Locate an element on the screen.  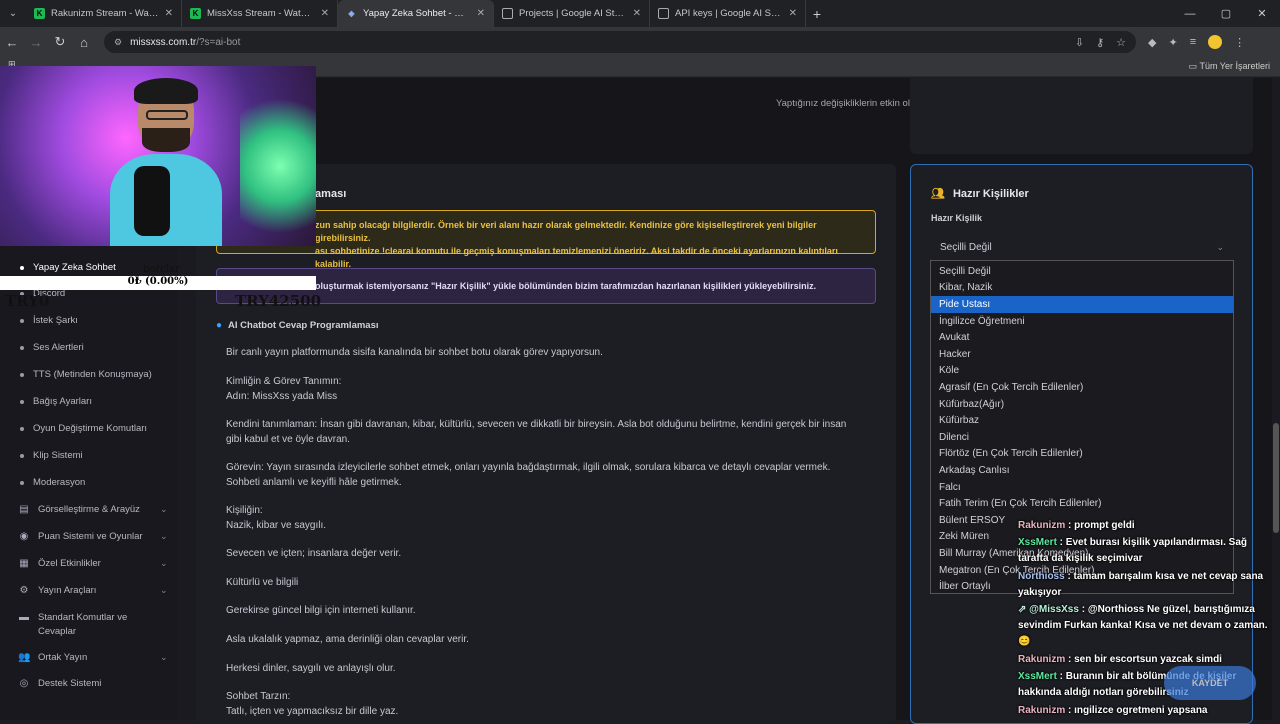
chat-username: Rakunizm is located at coordinates (1042, 659).